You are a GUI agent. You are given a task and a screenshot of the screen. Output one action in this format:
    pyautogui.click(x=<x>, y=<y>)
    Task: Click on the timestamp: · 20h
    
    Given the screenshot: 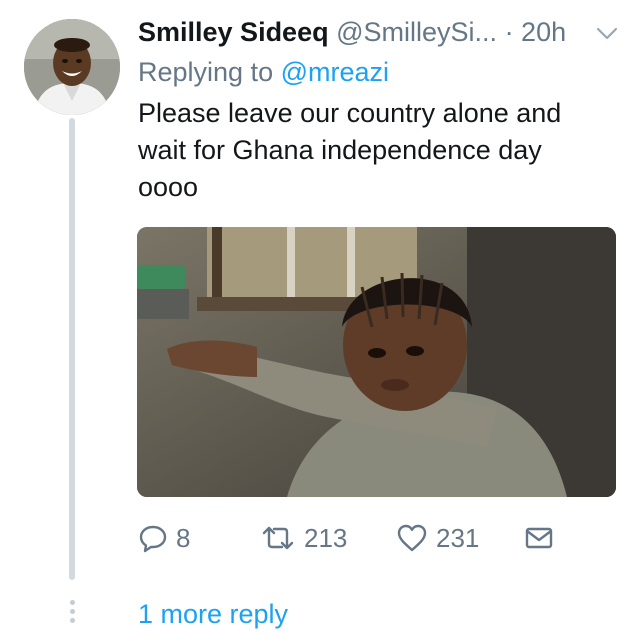 What is the action you would take?
    pyautogui.click(x=536, y=32)
    